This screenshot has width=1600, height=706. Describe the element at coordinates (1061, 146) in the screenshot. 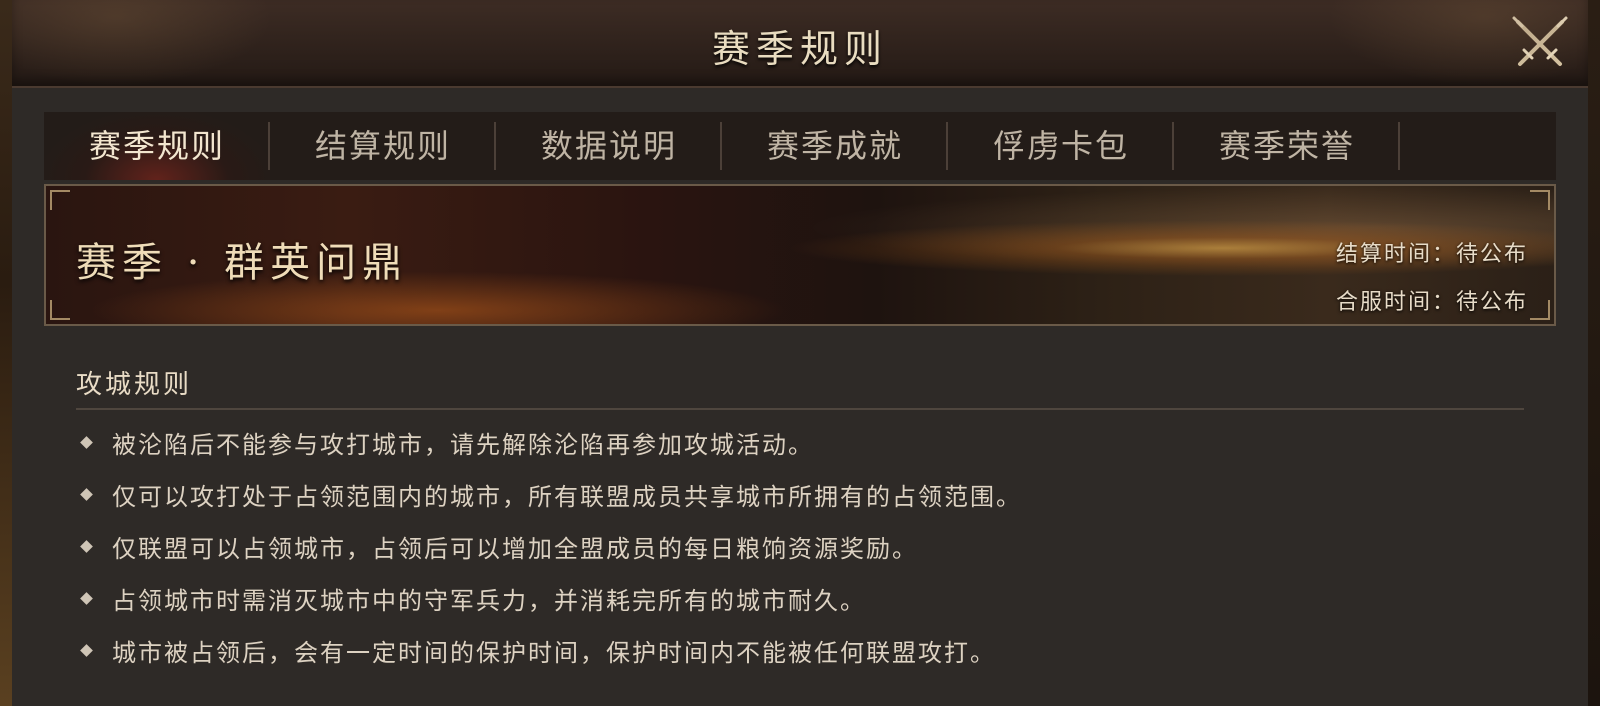

I see `tab-captive-card-pack: 俘虏卡包` at that location.